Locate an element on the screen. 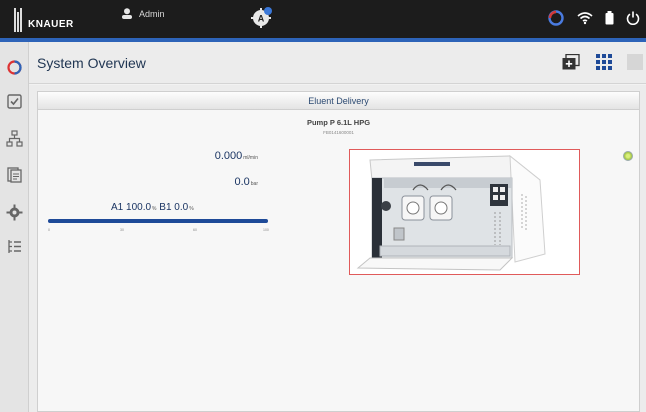 The width and height of the screenshot is (646, 412). composition-slider-fill is located at coordinates (158, 221).